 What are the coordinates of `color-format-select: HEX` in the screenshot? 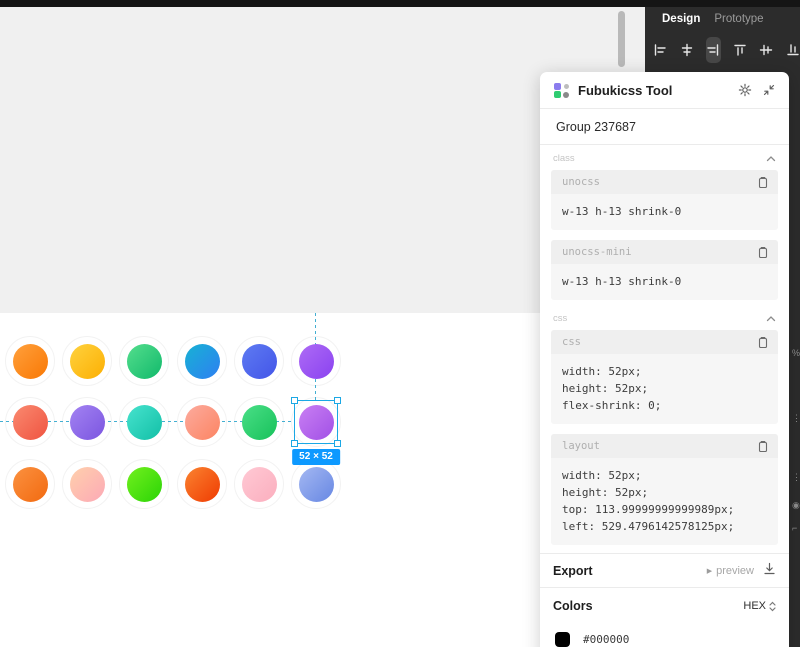 It's located at (759, 606).